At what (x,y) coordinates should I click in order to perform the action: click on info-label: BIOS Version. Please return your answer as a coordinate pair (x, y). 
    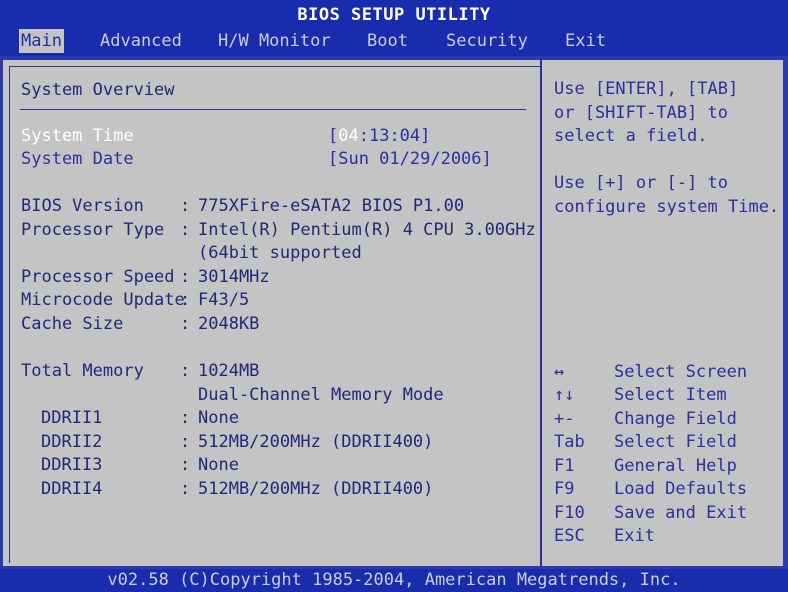
    Looking at the image, I should click on (82, 206).